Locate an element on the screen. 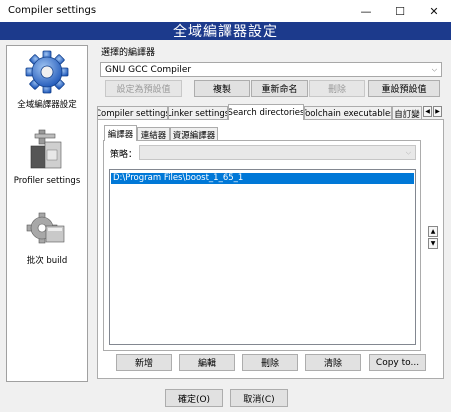 The height and width of the screenshot is (412, 451). subtab-compiler: 編譯器 is located at coordinates (120, 133).